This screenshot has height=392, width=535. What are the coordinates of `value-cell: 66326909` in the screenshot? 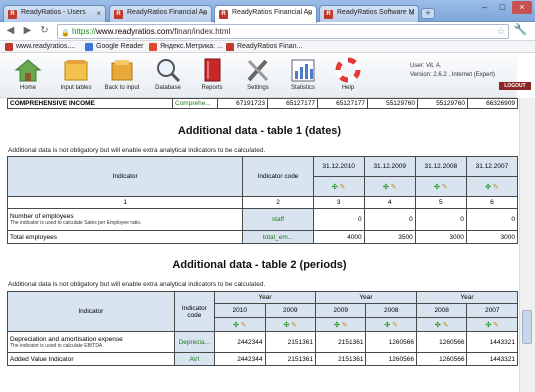 It's located at (492, 103).